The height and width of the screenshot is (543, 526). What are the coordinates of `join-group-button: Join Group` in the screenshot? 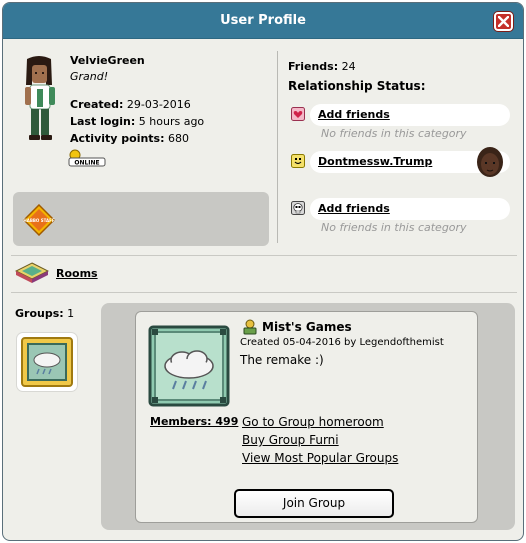 It's located at (314, 503).